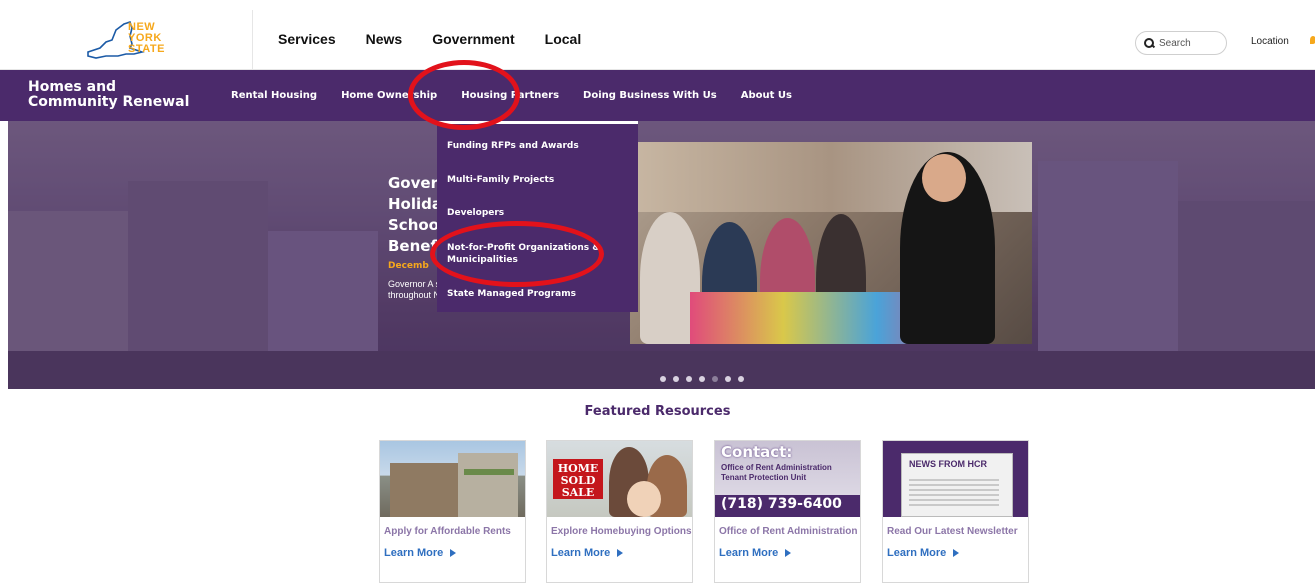 The width and height of the screenshot is (1315, 583). What do you see at coordinates (1189, 43) in the screenshot?
I see `search-input` at bounding box center [1189, 43].